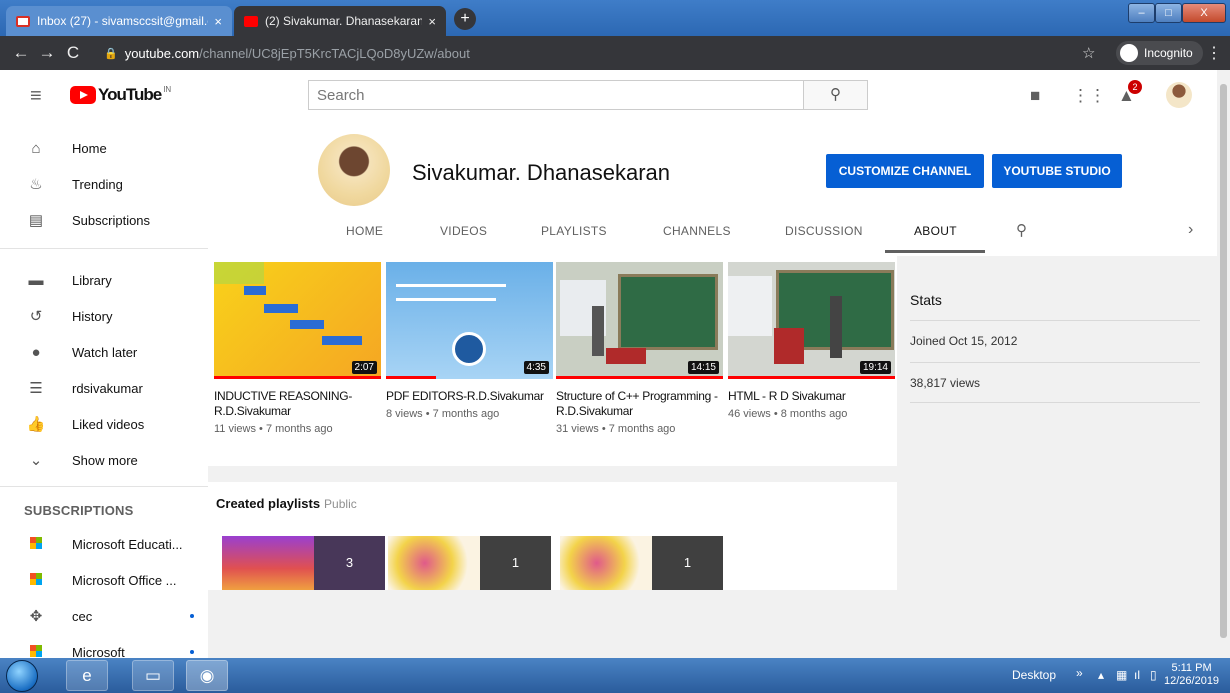 Image resolution: width=1230 pixels, height=693 pixels. What do you see at coordinates (104, 616) in the screenshot?
I see `subscription-item: ✥ cec` at bounding box center [104, 616].